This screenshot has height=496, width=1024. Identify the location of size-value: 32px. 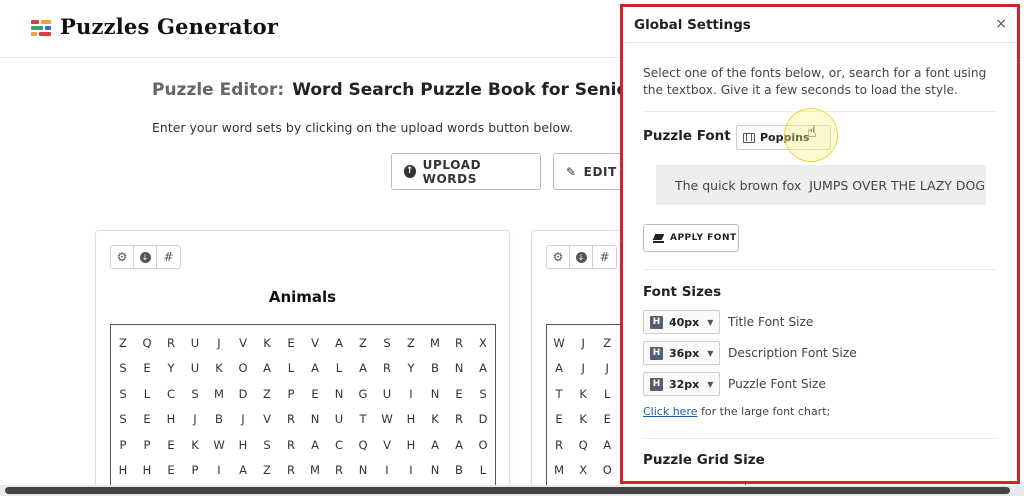
(684, 384).